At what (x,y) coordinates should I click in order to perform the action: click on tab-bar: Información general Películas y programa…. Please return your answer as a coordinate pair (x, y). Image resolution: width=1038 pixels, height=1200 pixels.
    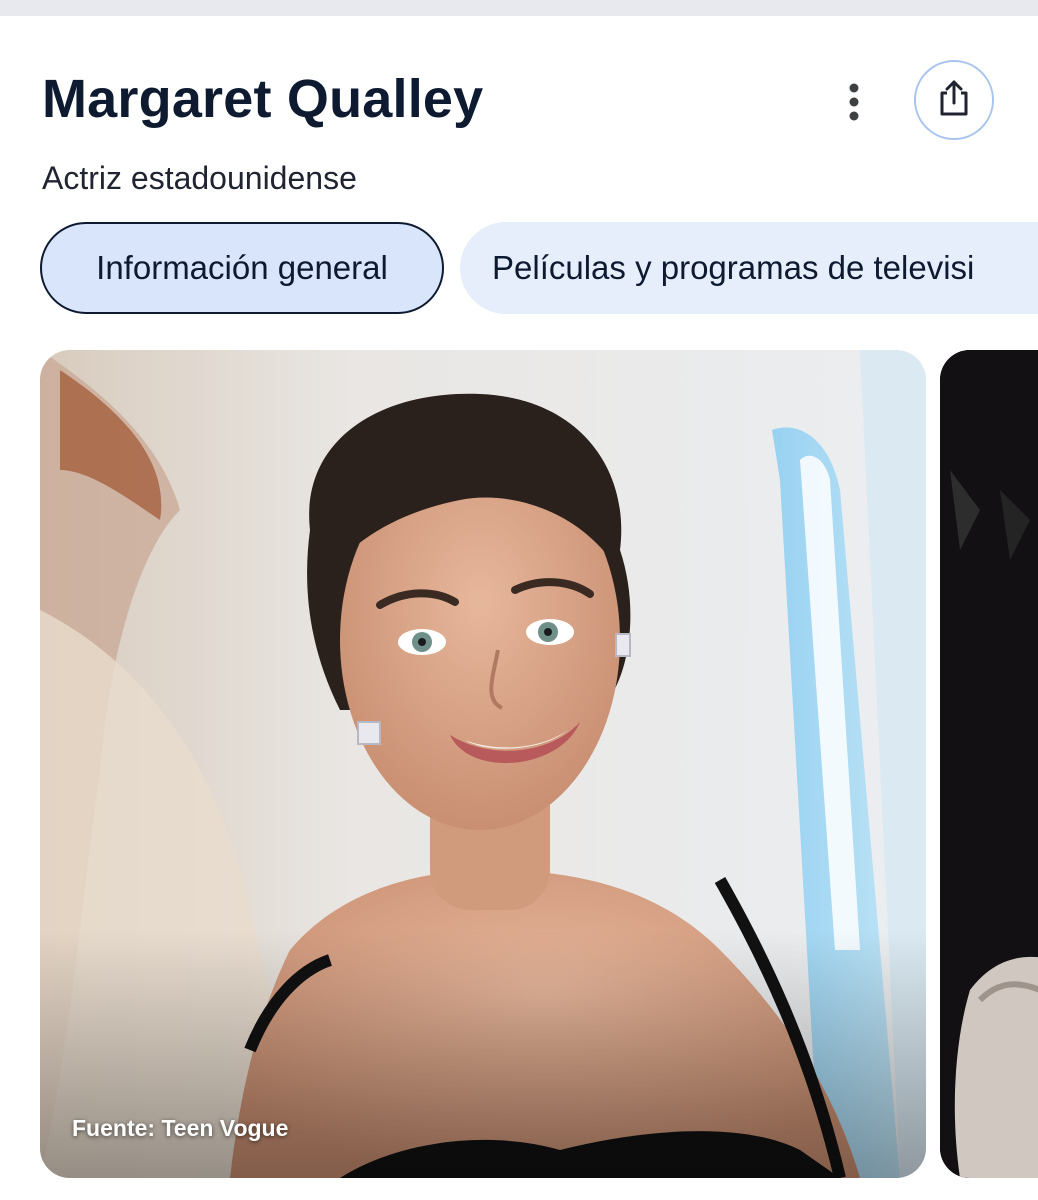
    Looking at the image, I should click on (519, 269).